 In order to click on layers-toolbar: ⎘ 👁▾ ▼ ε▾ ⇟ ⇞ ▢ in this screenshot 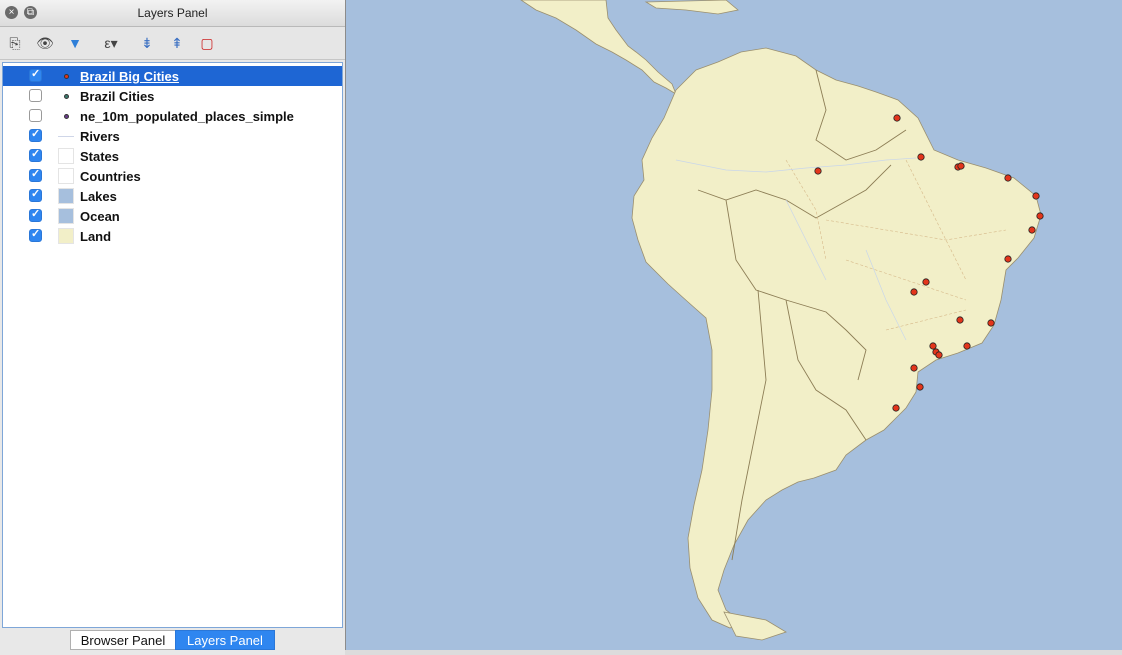, I will do `click(172, 50)`.